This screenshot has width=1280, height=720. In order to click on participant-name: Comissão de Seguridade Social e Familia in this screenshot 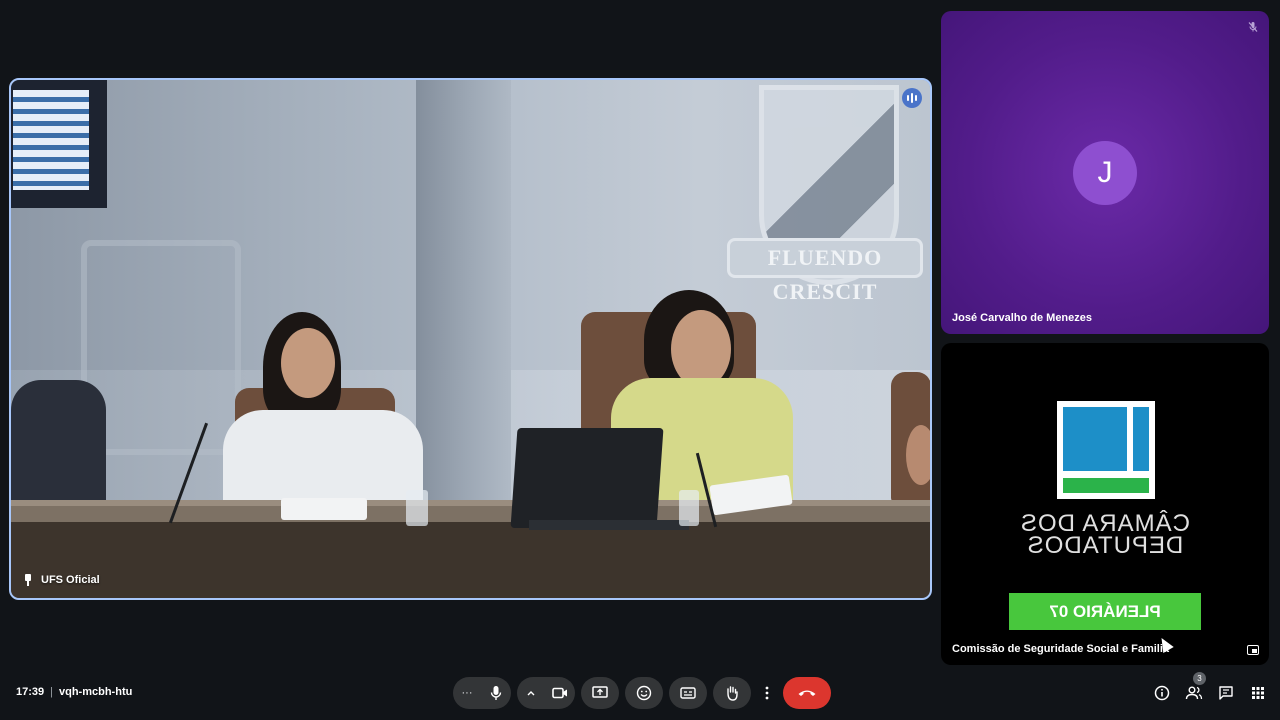, I will do `click(1061, 649)`.